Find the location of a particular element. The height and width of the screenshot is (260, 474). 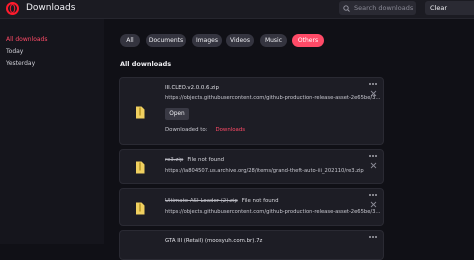

filter-others: Others is located at coordinates (308, 40).